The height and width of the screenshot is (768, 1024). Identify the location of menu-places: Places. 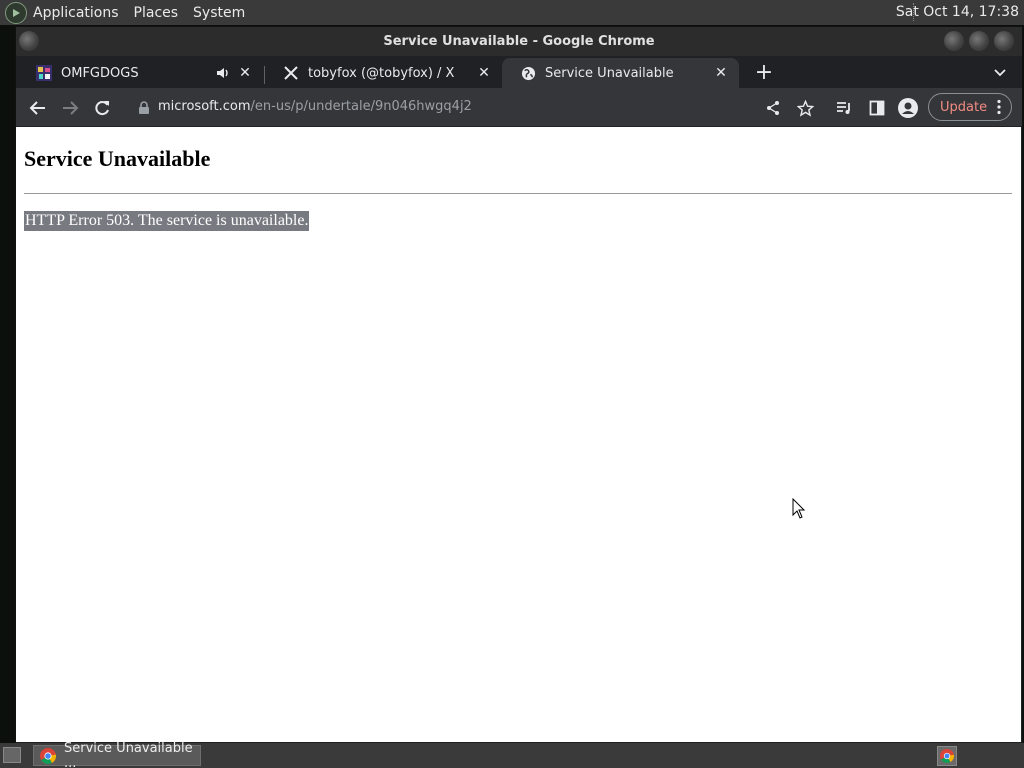
(156, 13).